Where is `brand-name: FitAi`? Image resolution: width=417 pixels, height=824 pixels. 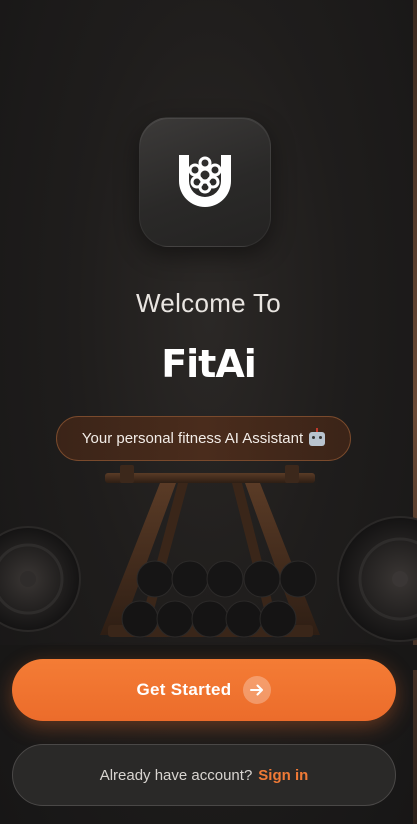
brand-name: FitAi is located at coordinates (209, 364).